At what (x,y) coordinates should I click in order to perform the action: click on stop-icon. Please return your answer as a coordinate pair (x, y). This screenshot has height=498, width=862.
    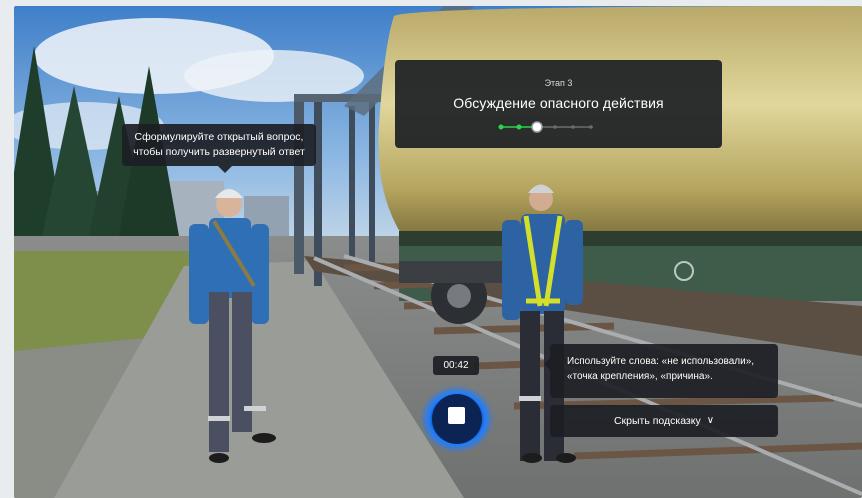
    Looking at the image, I should click on (456, 415).